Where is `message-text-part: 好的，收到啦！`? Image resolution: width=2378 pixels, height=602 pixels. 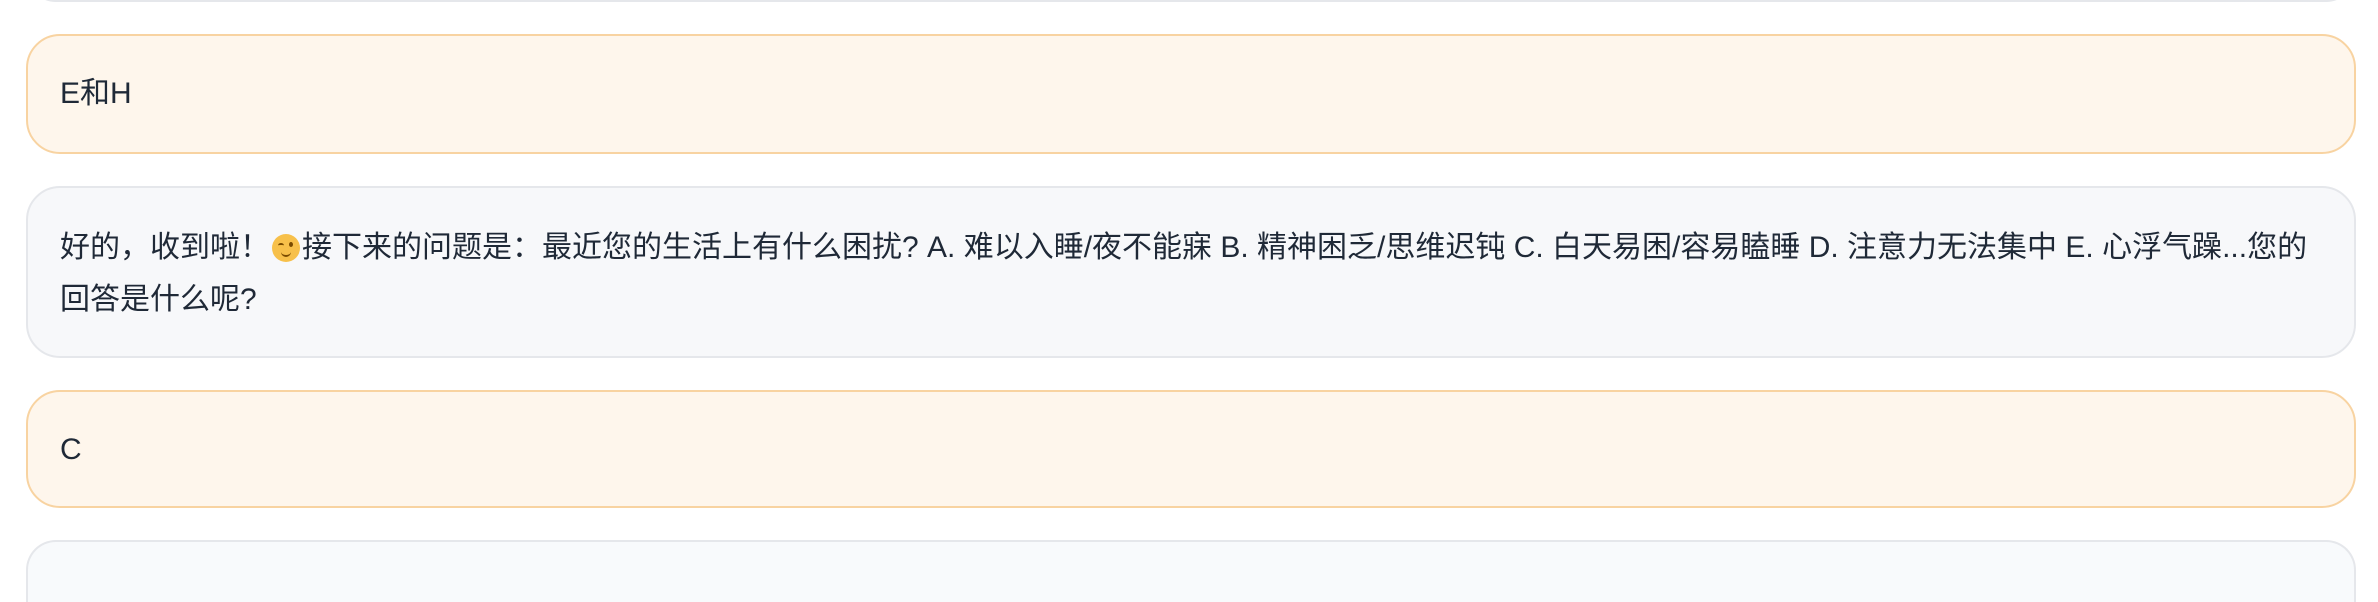 message-text-part: 好的，收到啦！ is located at coordinates (165, 247).